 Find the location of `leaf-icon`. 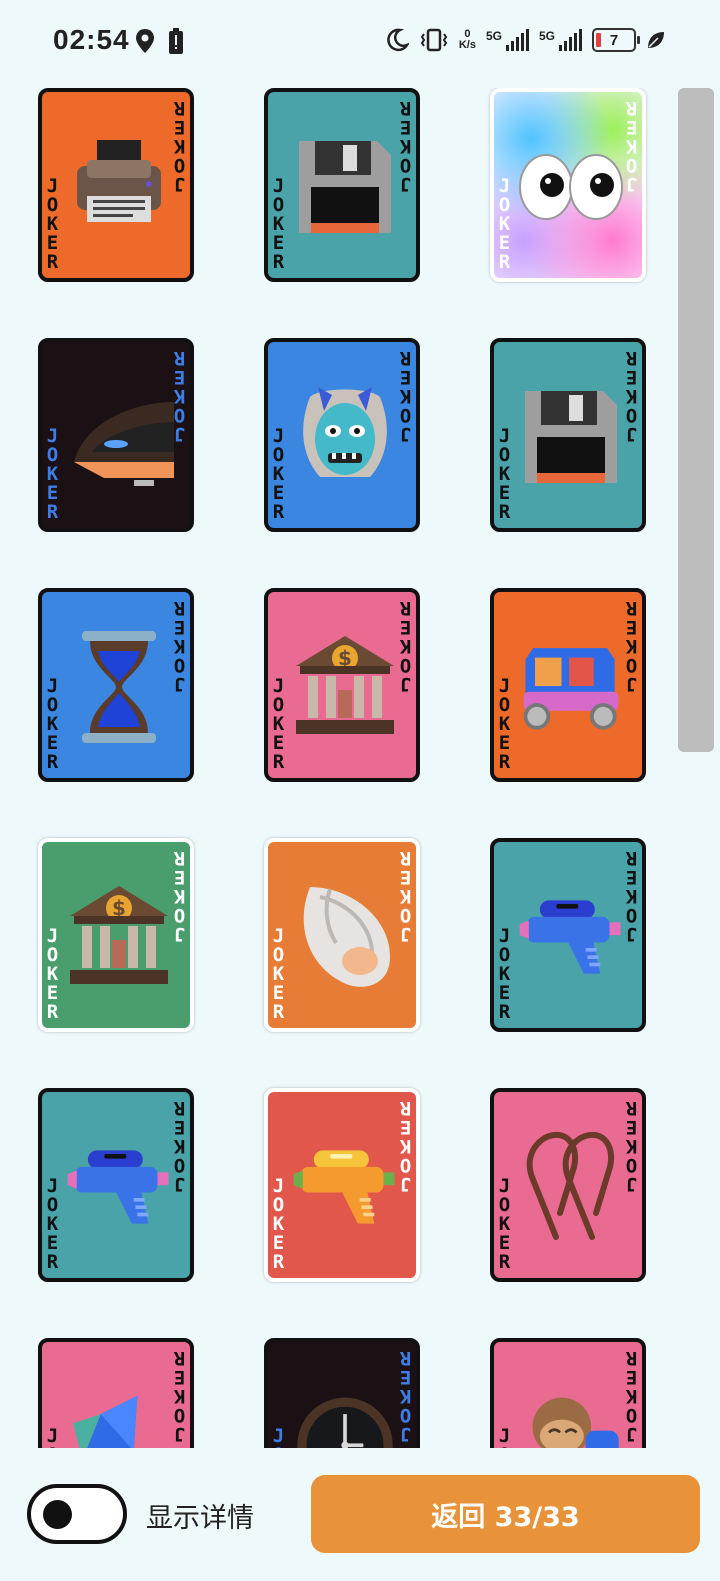

leaf-icon is located at coordinates (656, 40).